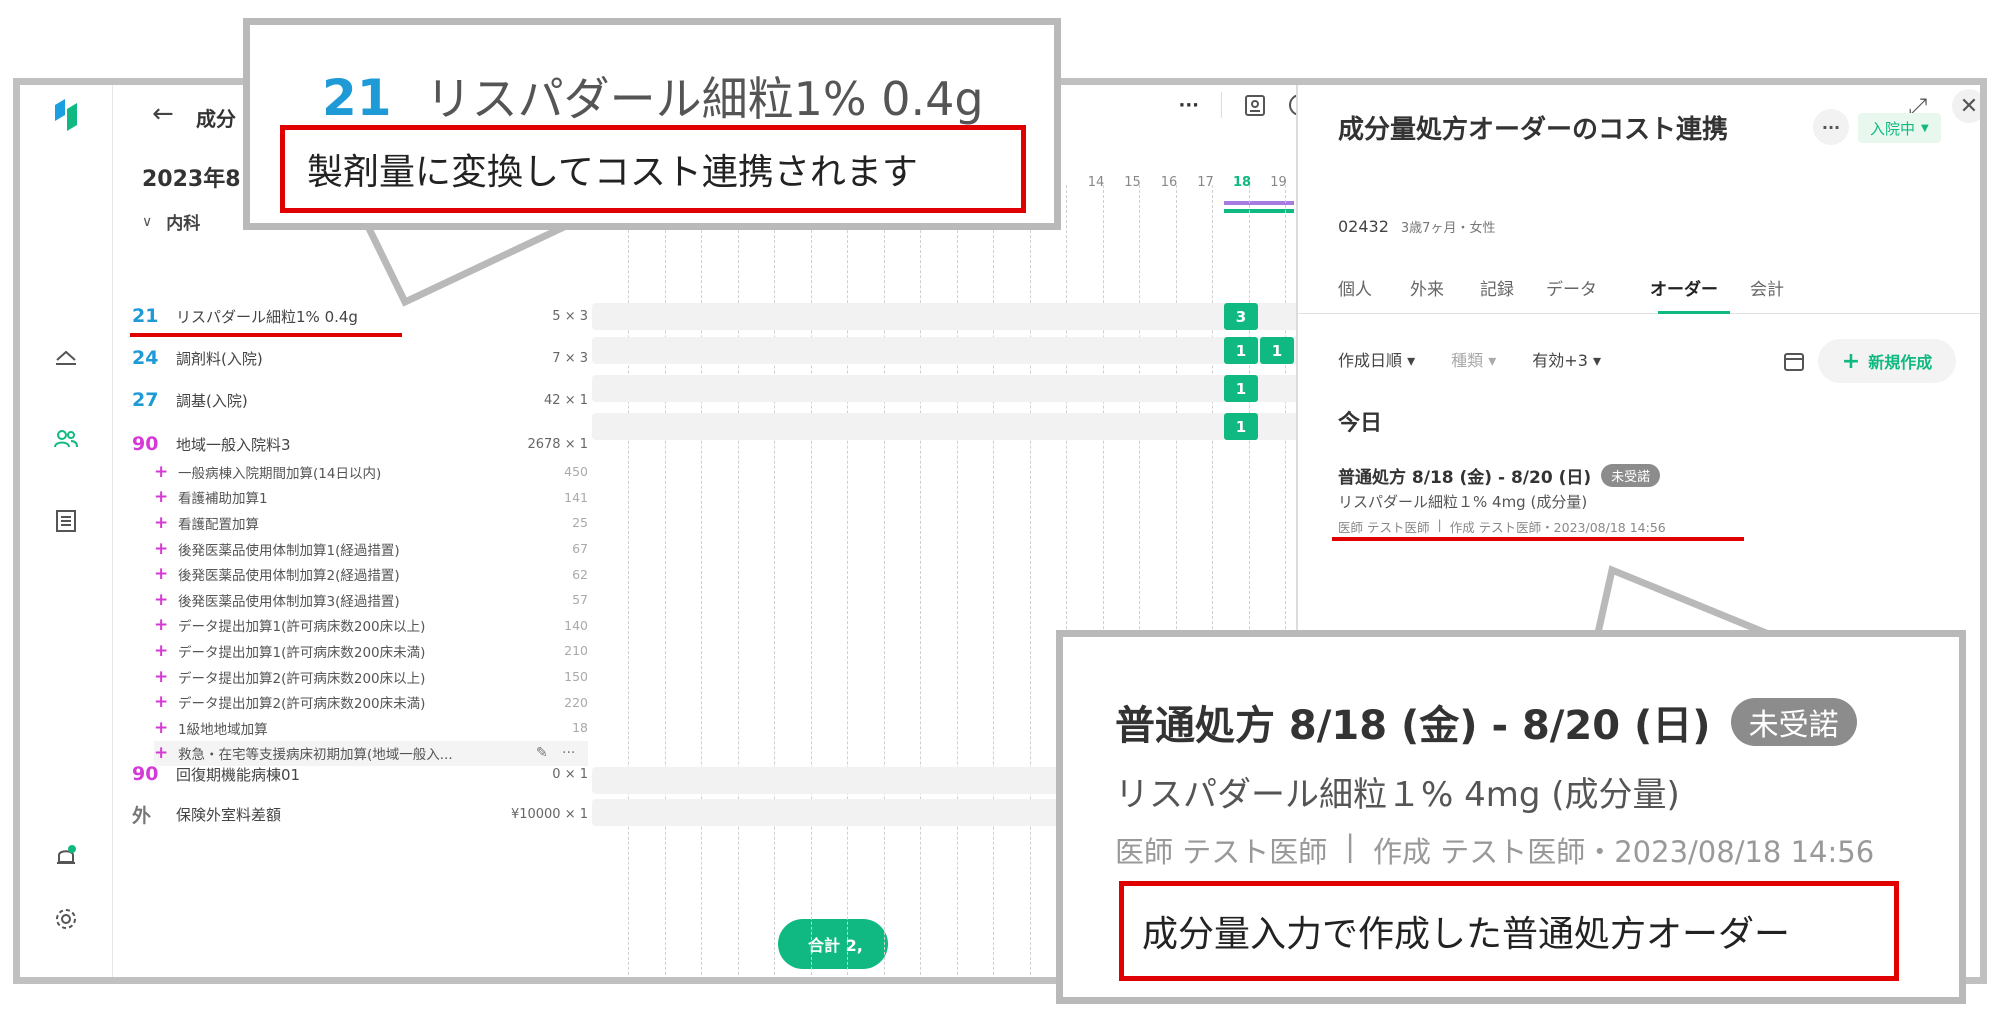 The width and height of the screenshot is (2000, 1024). Describe the element at coordinates (570, 358) in the screenshot. I see `row-count: 7 × 3` at that location.